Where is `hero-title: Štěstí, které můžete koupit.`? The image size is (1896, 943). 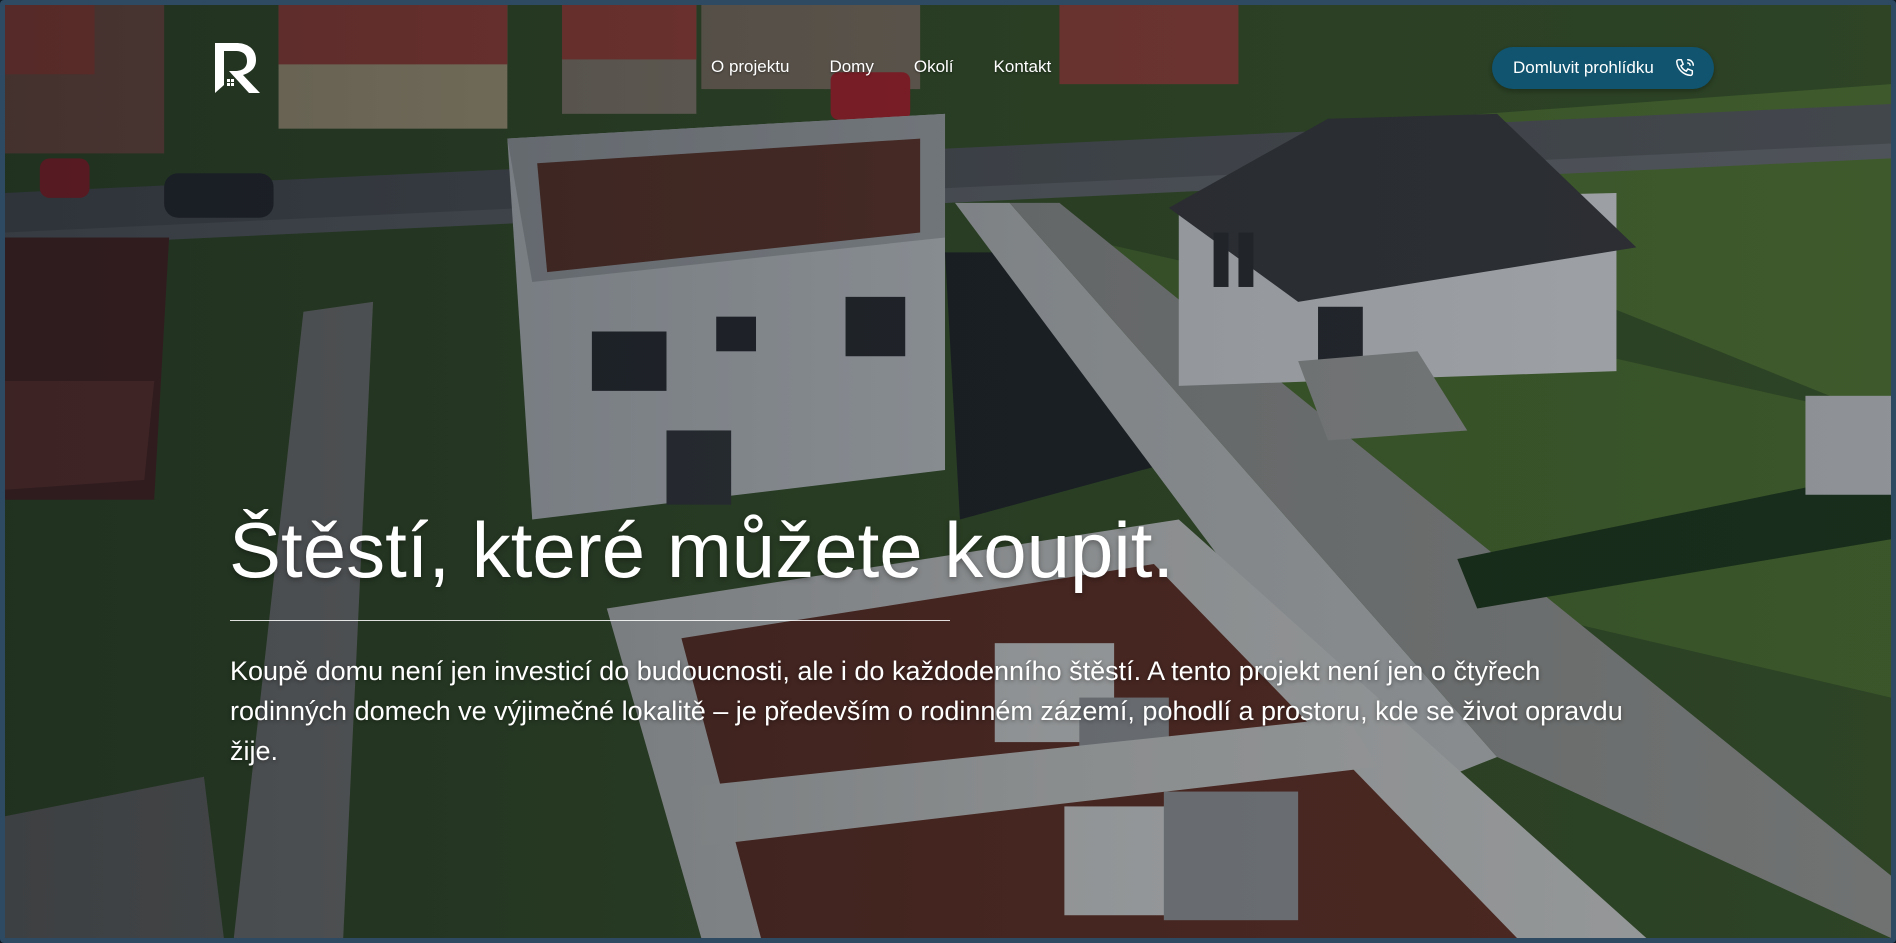
hero-title: Štěstí, které můžete koupit. is located at coordinates (702, 550).